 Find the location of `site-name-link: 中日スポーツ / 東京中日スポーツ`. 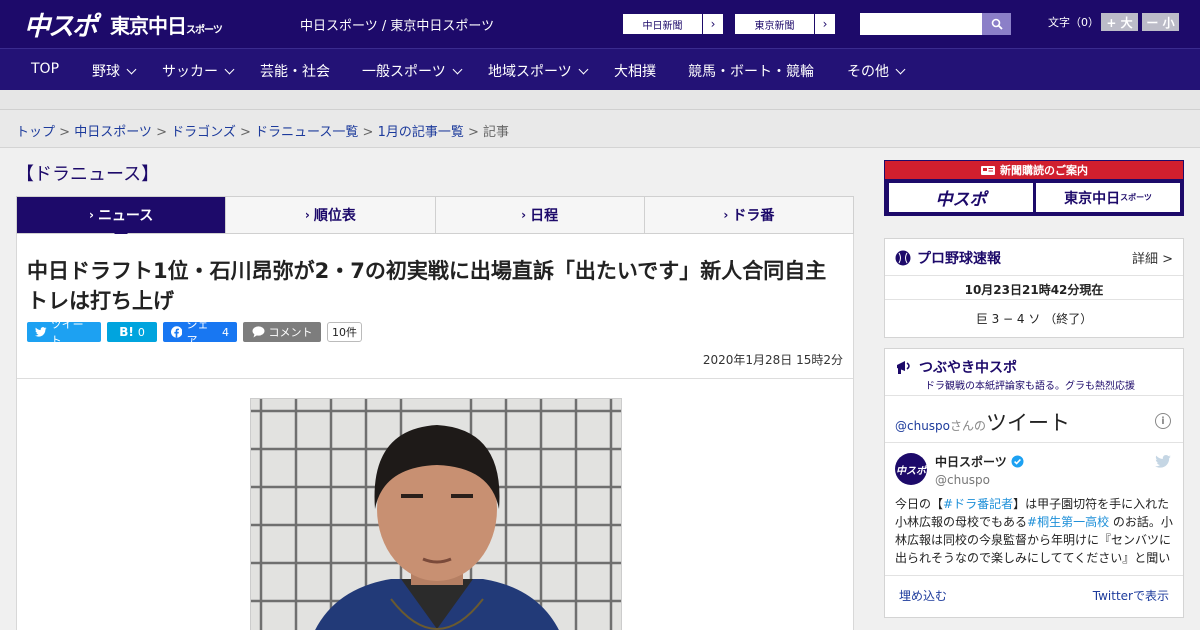

site-name-link: 中日スポーツ / 東京中日スポーツ is located at coordinates (397, 24).